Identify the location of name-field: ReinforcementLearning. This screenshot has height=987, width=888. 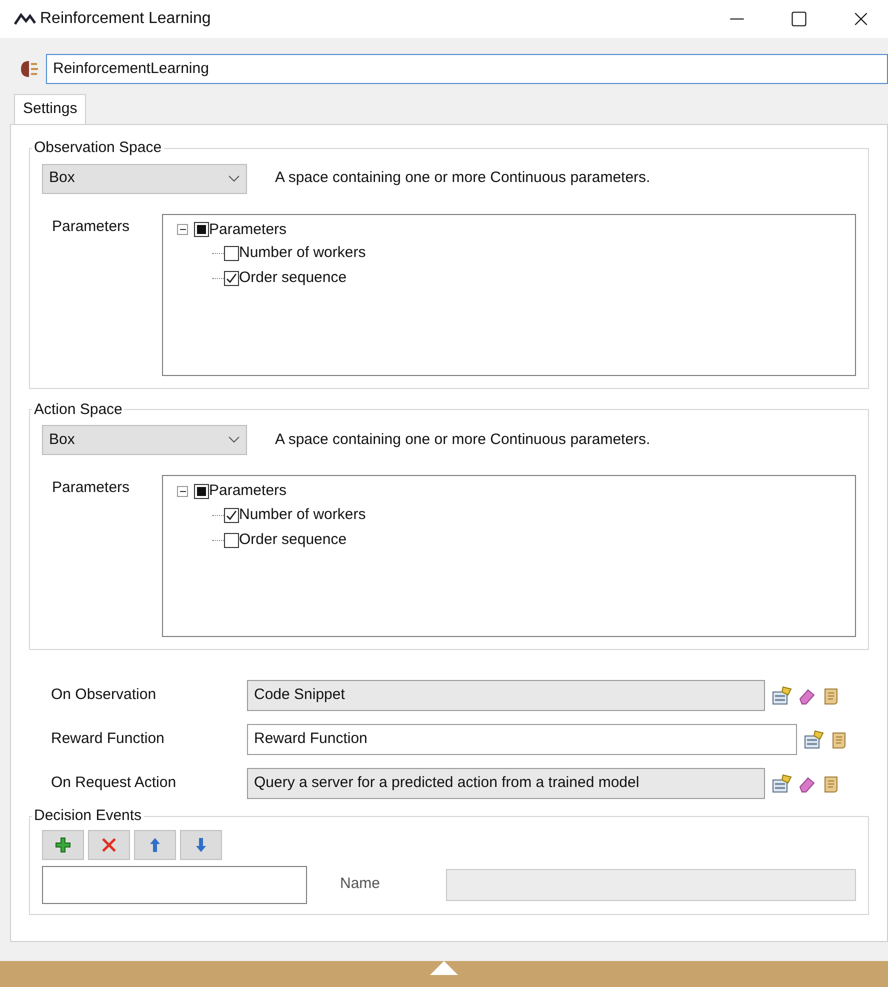
(467, 69).